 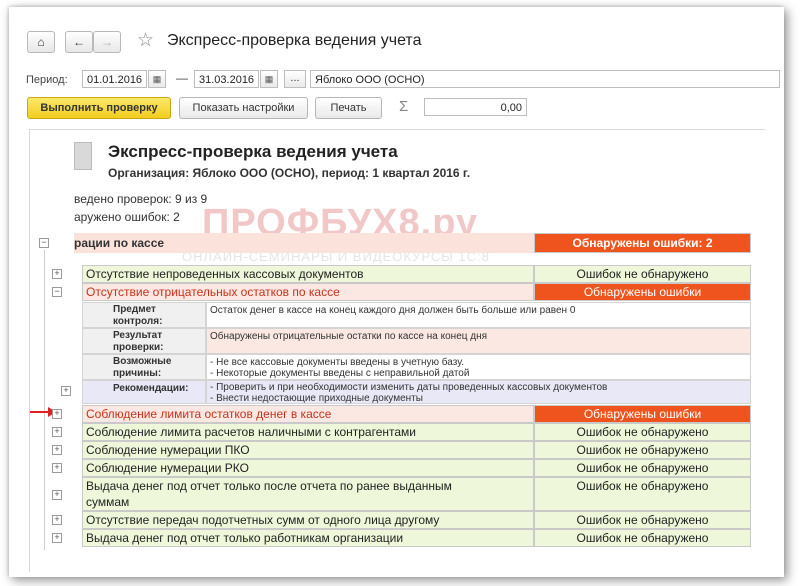 I want to click on check-row-label: Соблюдение нумерации РКО, so click(x=308, y=468).